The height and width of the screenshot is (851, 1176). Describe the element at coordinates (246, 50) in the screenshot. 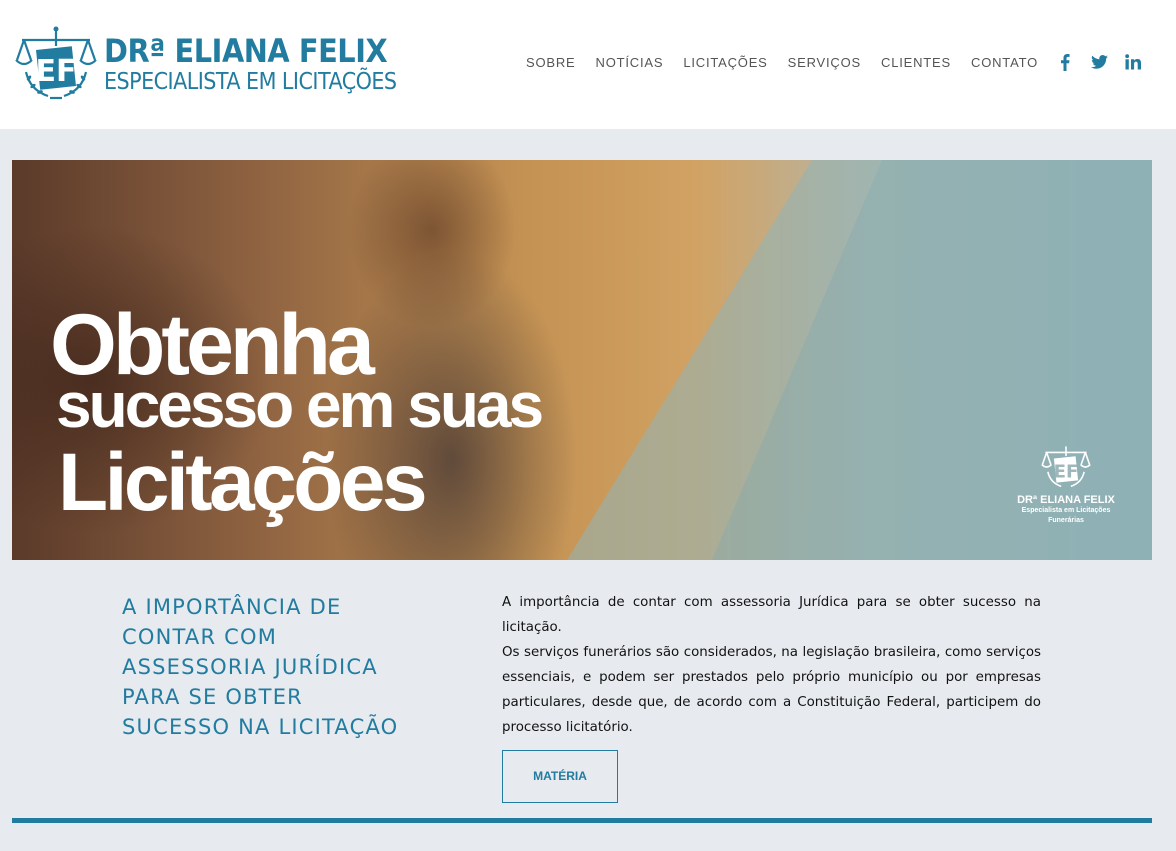

I see `brand-name: DRª ELIANA FELIX` at that location.